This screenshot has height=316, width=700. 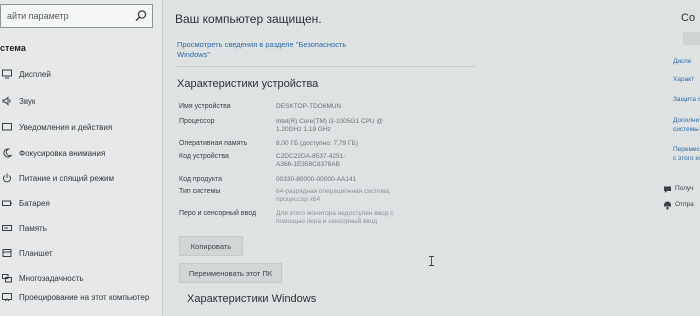 I want to click on sidebar-item-display: Дисплей, so click(x=80, y=74).